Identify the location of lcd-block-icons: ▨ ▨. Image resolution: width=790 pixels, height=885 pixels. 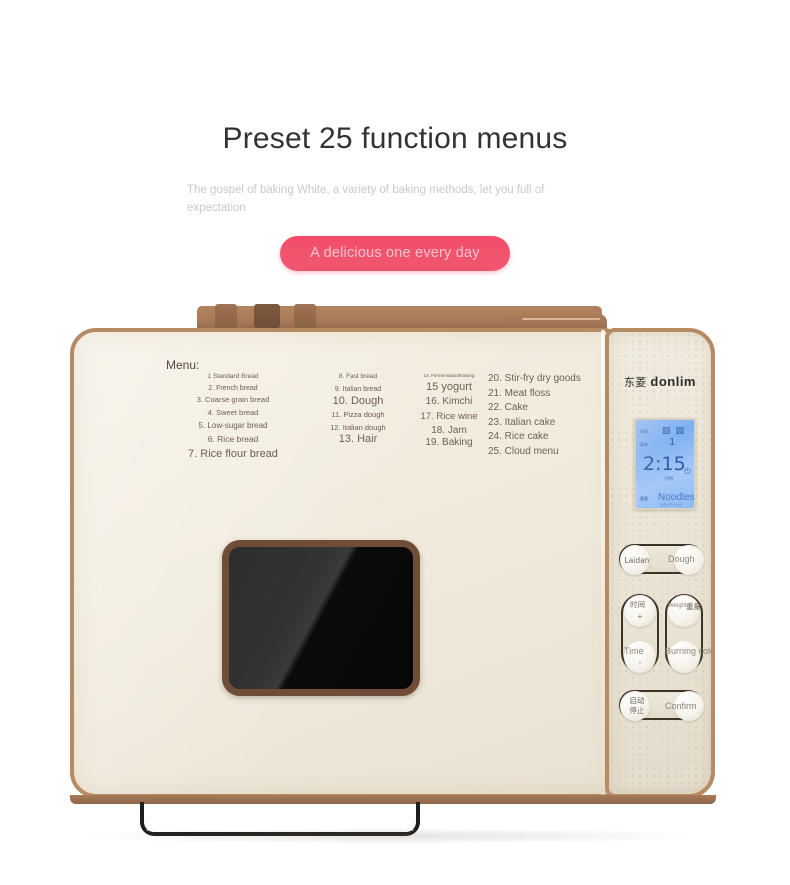
(673, 431).